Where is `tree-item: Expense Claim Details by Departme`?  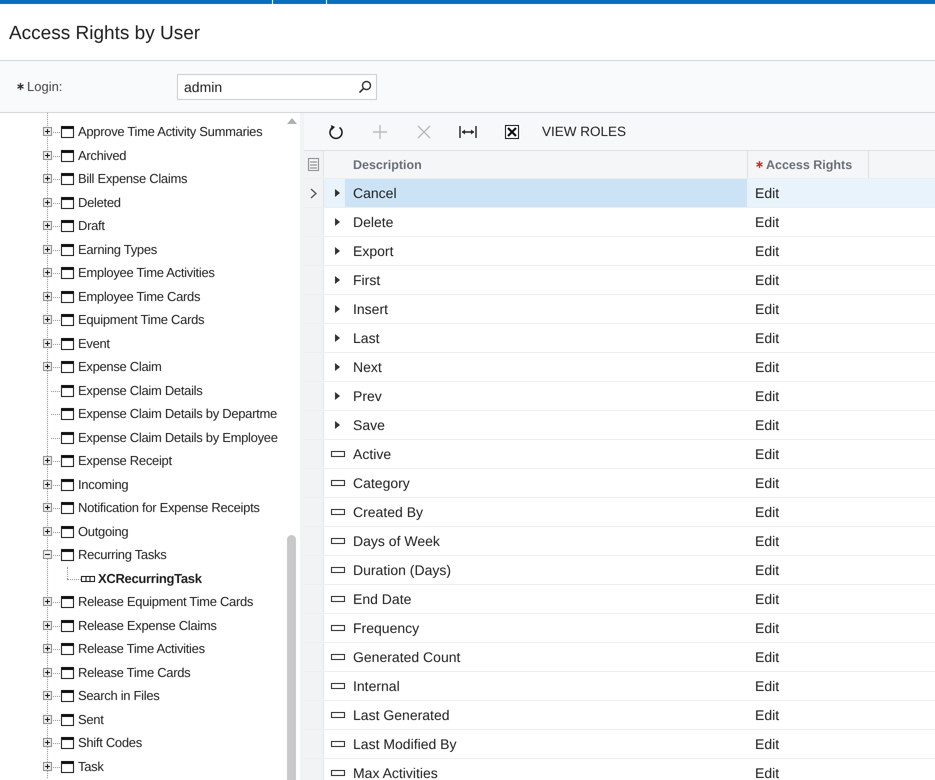
tree-item: Expense Claim Details by Departme is located at coordinates (177, 414).